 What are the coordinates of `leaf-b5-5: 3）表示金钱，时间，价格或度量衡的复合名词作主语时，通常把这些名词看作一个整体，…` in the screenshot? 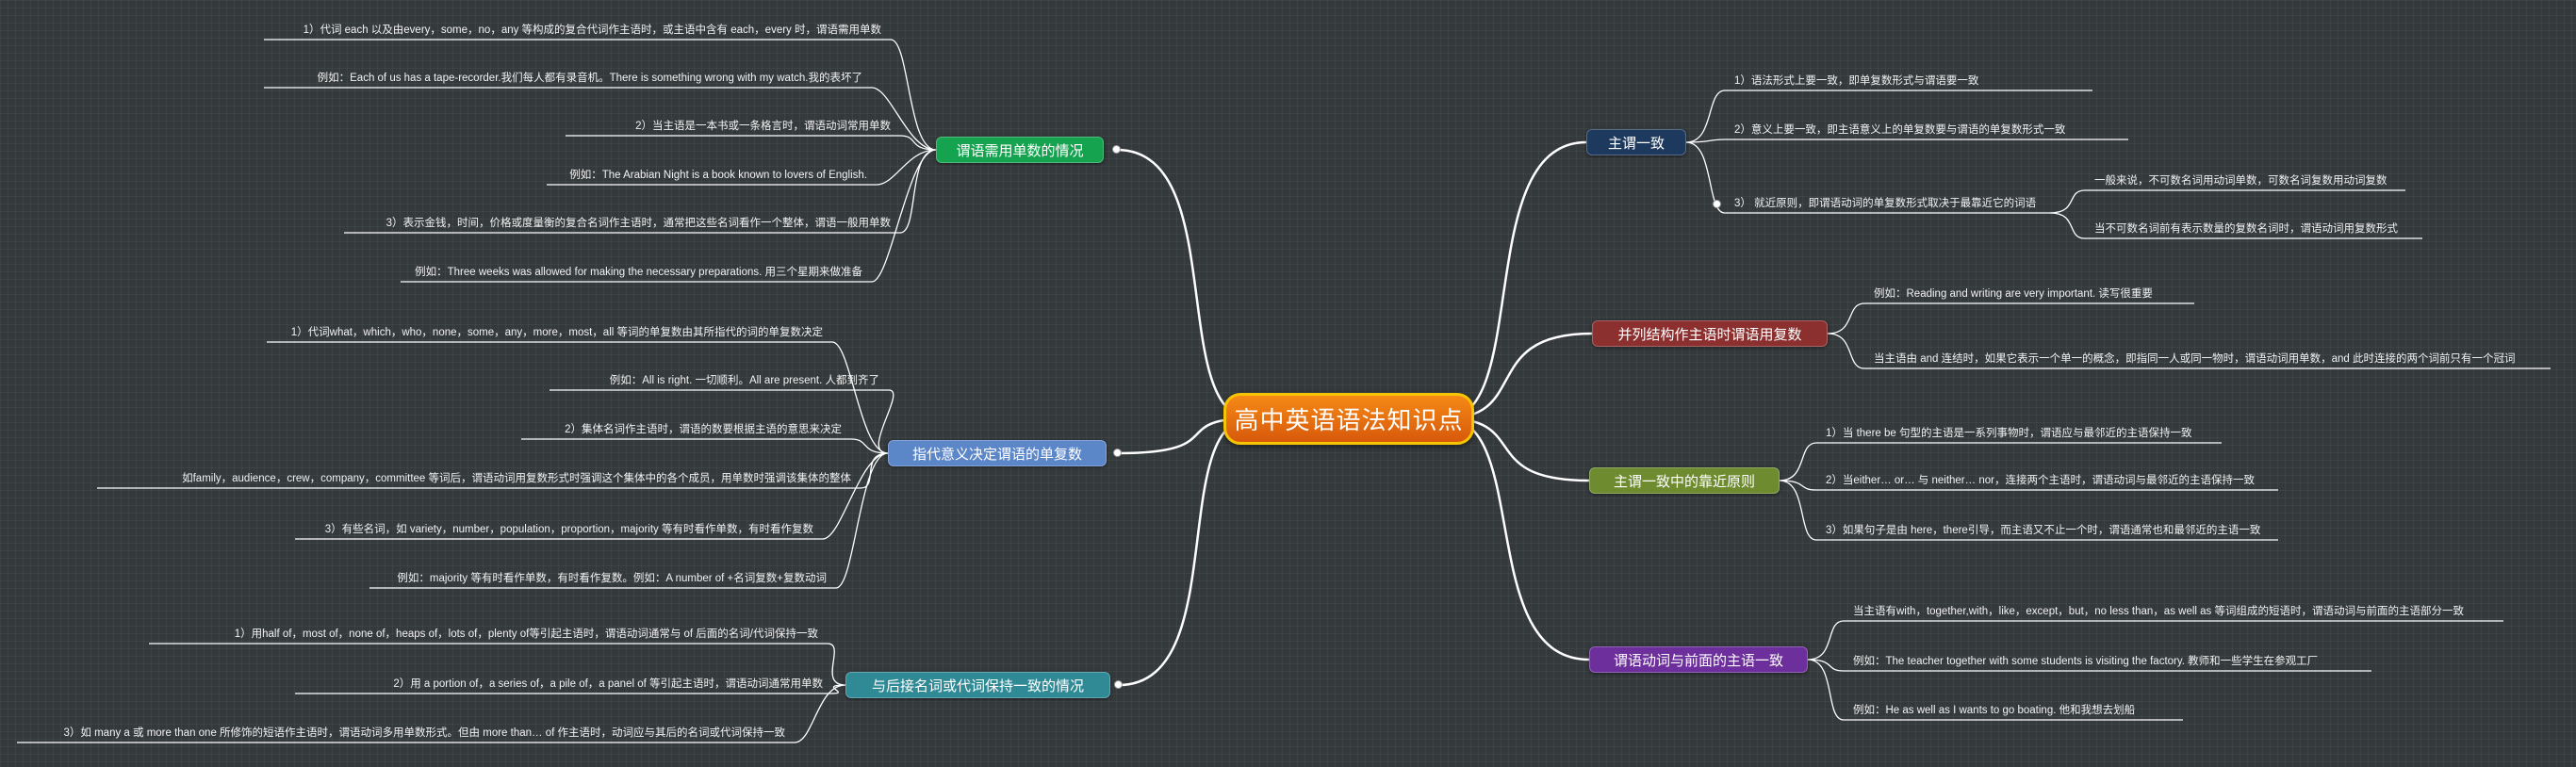 It's located at (638, 224).